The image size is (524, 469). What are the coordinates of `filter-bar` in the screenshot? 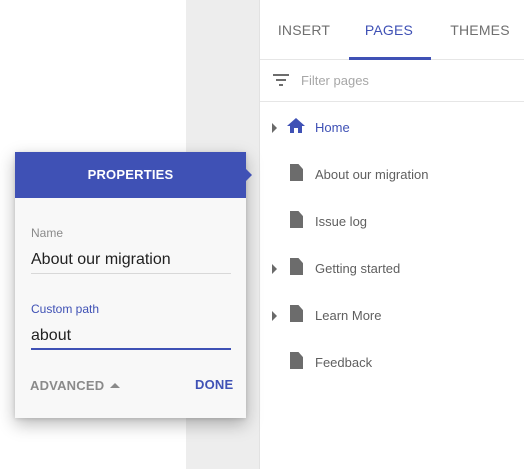 It's located at (392, 81).